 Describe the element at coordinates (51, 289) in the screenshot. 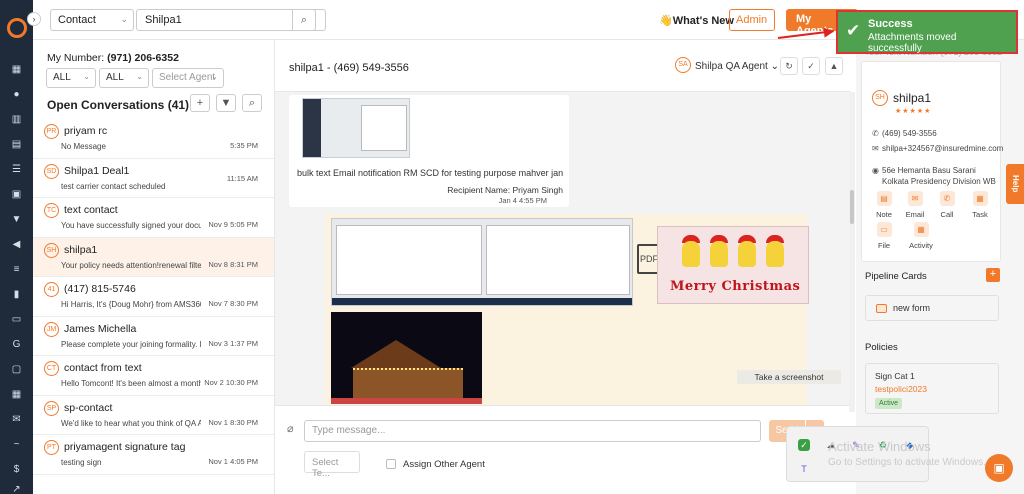

I see `avatar: 41` at that location.